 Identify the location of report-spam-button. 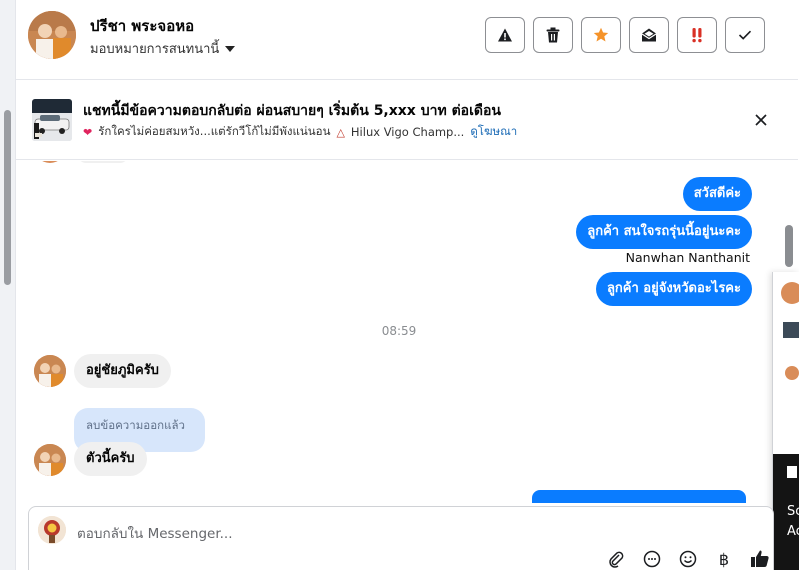
(505, 35).